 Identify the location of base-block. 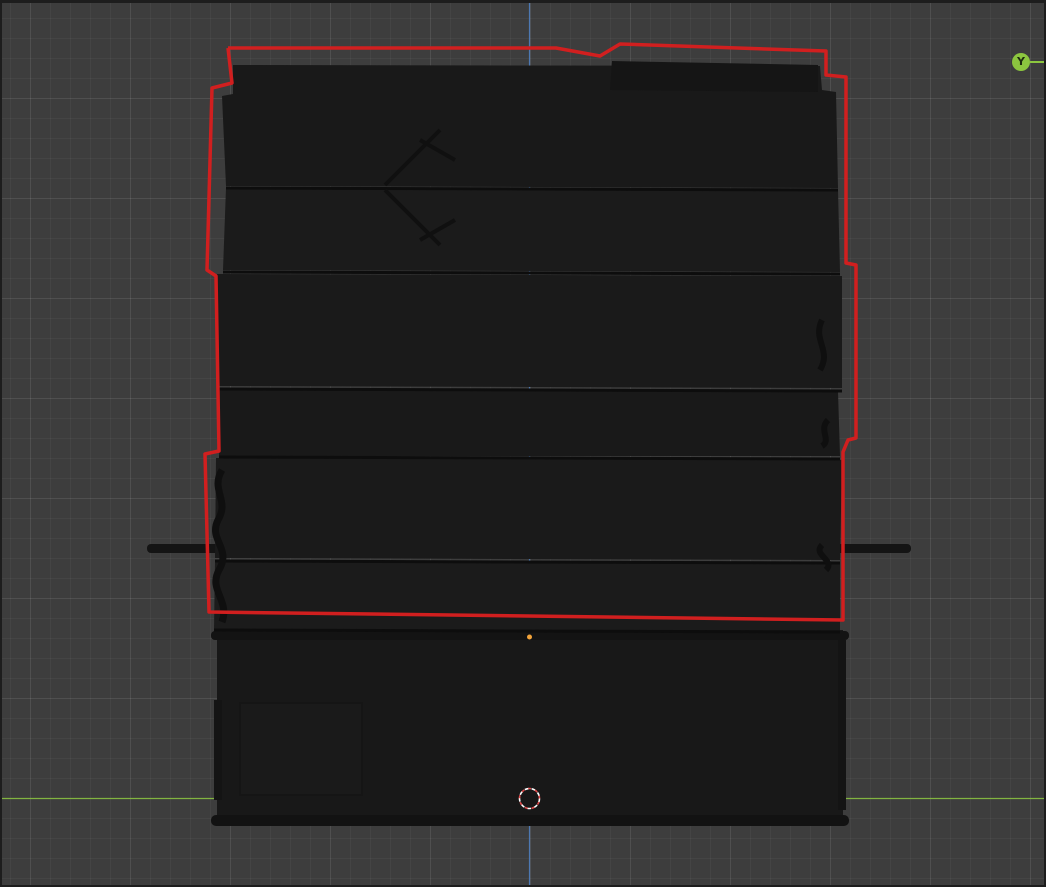
(530, 728).